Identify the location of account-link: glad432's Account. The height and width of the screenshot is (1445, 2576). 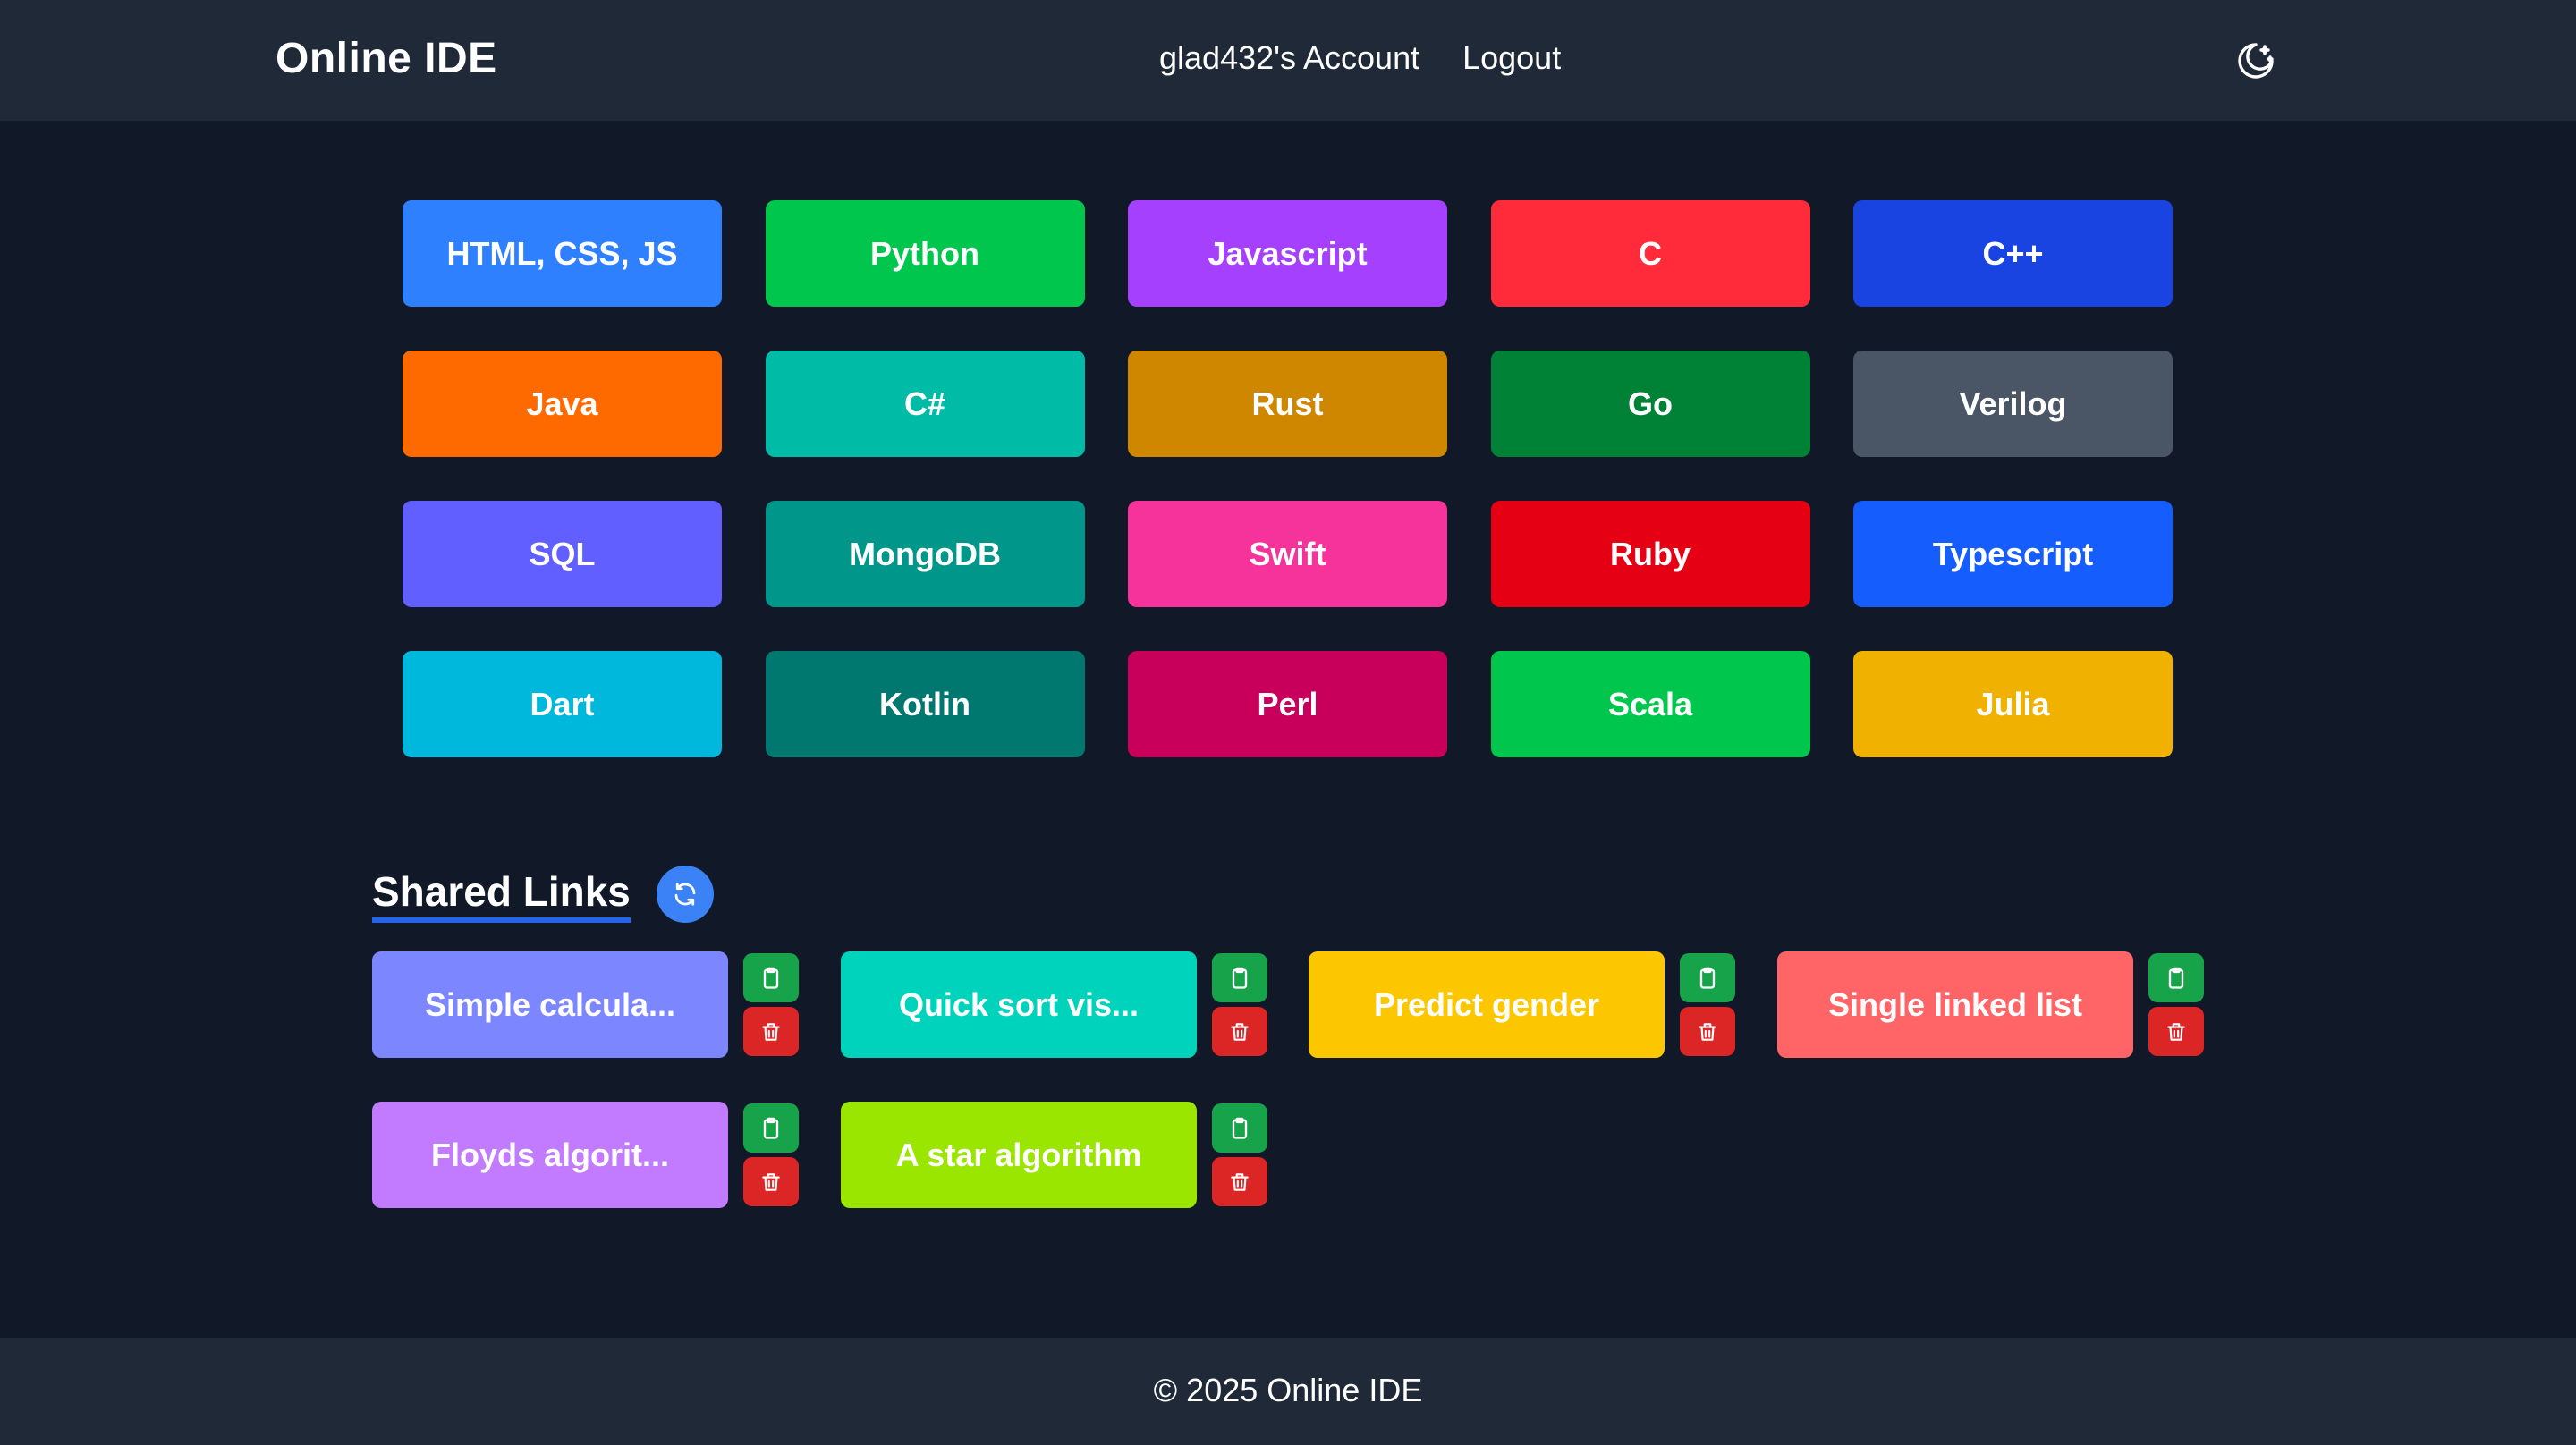
(1289, 58).